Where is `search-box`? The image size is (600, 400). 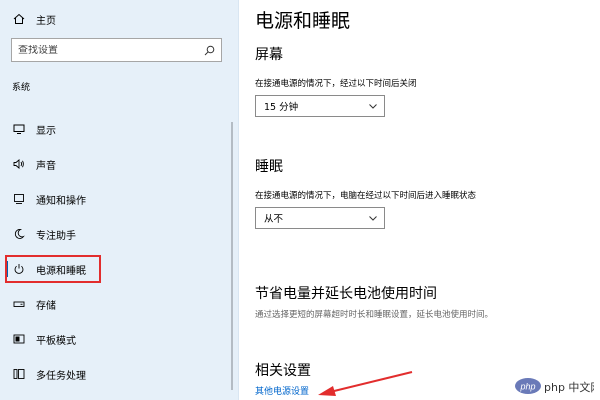
search-box is located at coordinates (116, 50).